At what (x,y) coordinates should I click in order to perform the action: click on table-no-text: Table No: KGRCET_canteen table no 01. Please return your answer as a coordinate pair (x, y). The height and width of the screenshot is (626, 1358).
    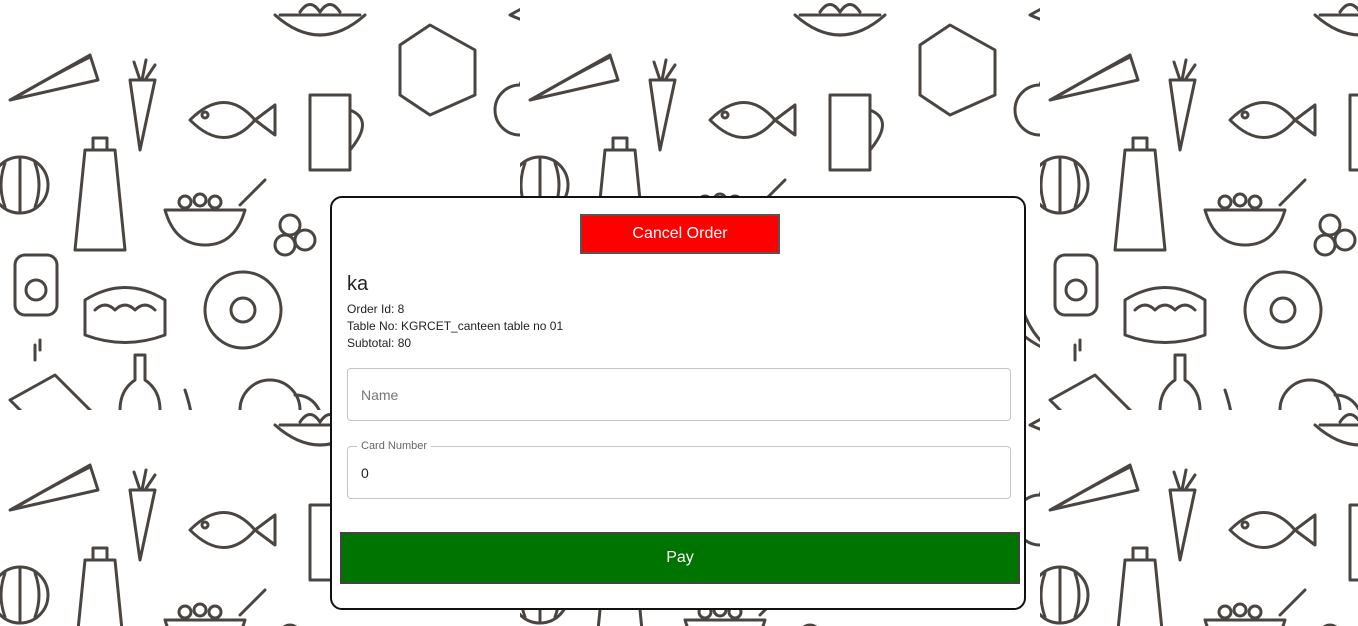
    Looking at the image, I should click on (455, 326).